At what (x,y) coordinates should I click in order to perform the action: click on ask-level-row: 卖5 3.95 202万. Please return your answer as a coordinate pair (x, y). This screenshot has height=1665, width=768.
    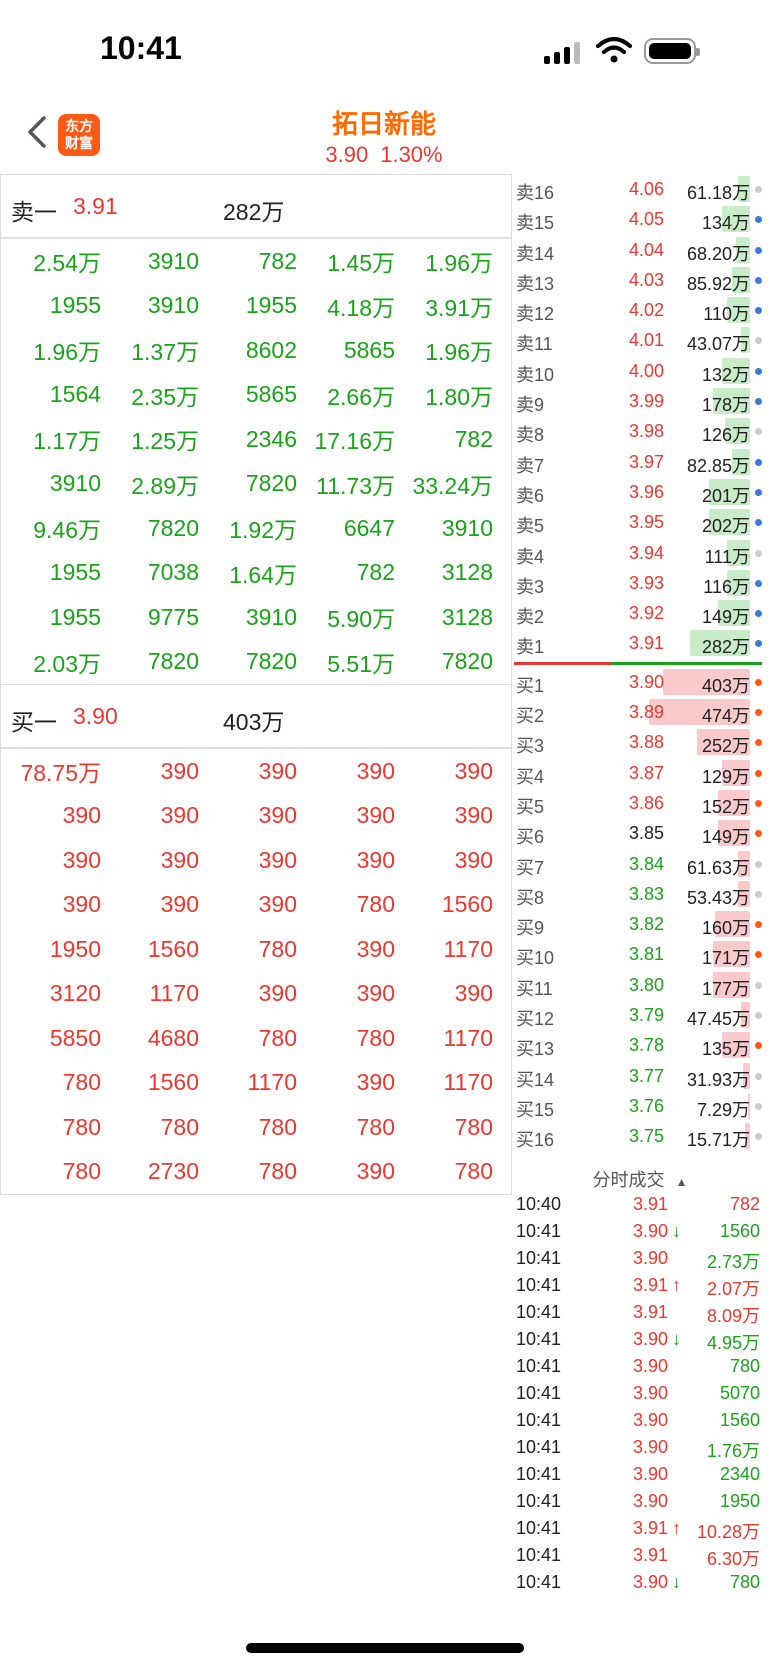
    Looking at the image, I should click on (640, 522).